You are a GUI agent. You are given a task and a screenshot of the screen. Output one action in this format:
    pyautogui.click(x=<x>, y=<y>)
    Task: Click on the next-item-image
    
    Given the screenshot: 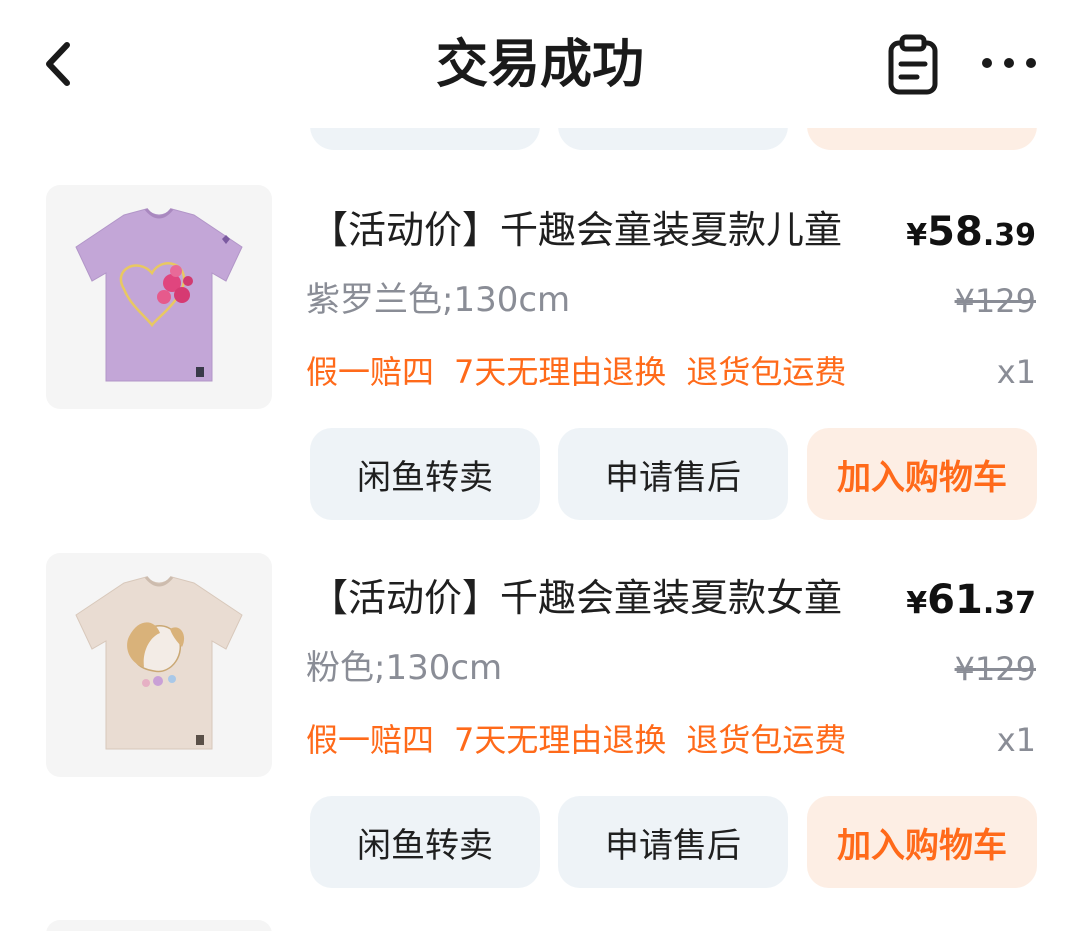 What is the action you would take?
    pyautogui.click(x=159, y=925)
    